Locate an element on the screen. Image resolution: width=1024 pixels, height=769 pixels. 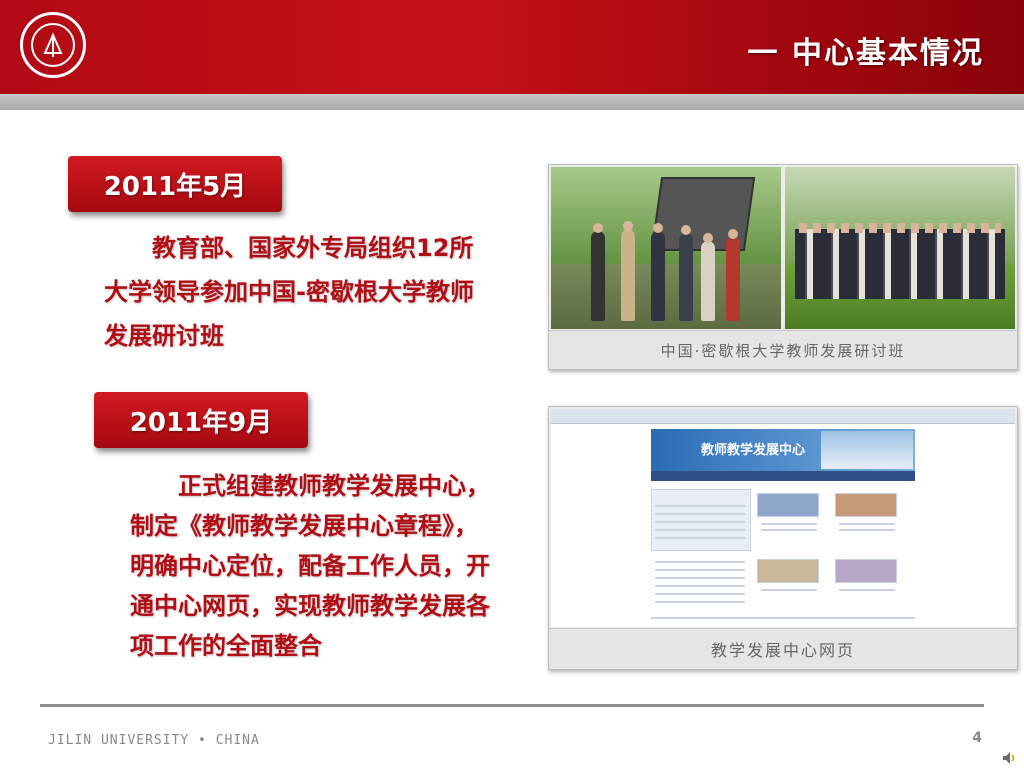
section-1-text: 教育部、国家外专局组织12所 大学领导参加中国-密歇根大学教师 发展研讨班 is located at coordinates (289, 292).